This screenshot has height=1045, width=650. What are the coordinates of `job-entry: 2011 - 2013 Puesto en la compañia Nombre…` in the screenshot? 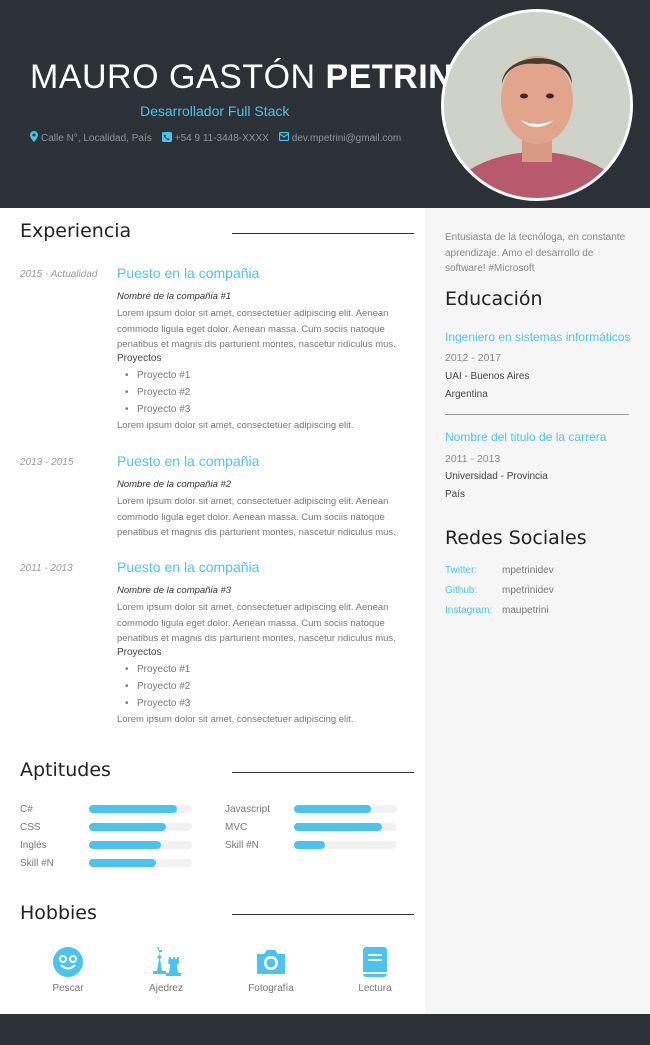 It's located at (217, 644).